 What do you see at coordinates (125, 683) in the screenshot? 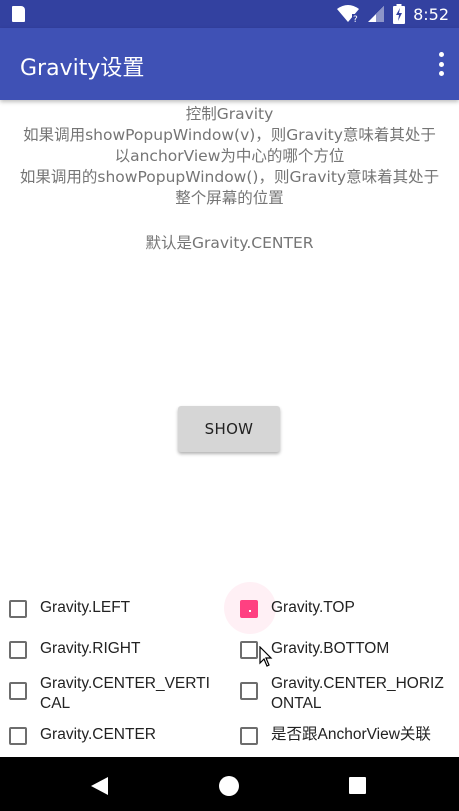
I see `checkbox-label-line: Gravity.CENTER_VERTI` at bounding box center [125, 683].